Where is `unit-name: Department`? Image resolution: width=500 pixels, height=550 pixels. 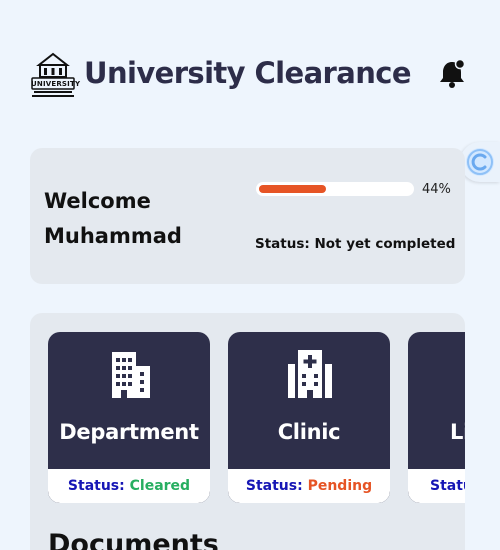
unit-name: Department is located at coordinates (129, 432).